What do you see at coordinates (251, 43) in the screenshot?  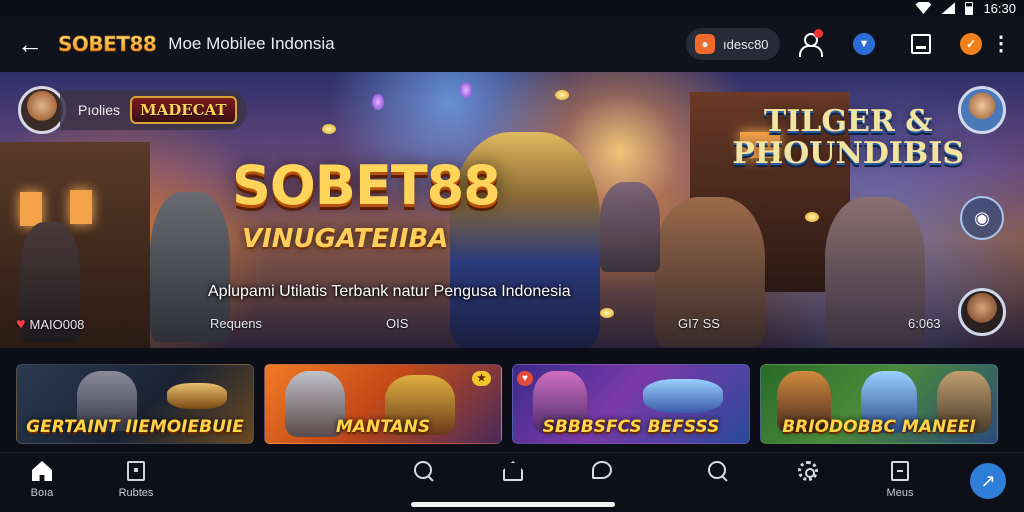 I see `app-title: Moe Mobilee Indonsia` at bounding box center [251, 43].